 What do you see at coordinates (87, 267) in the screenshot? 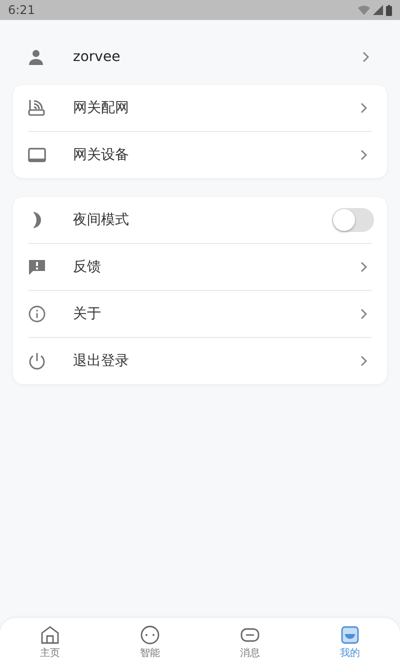
I see `settings-label: 反馈` at bounding box center [87, 267].